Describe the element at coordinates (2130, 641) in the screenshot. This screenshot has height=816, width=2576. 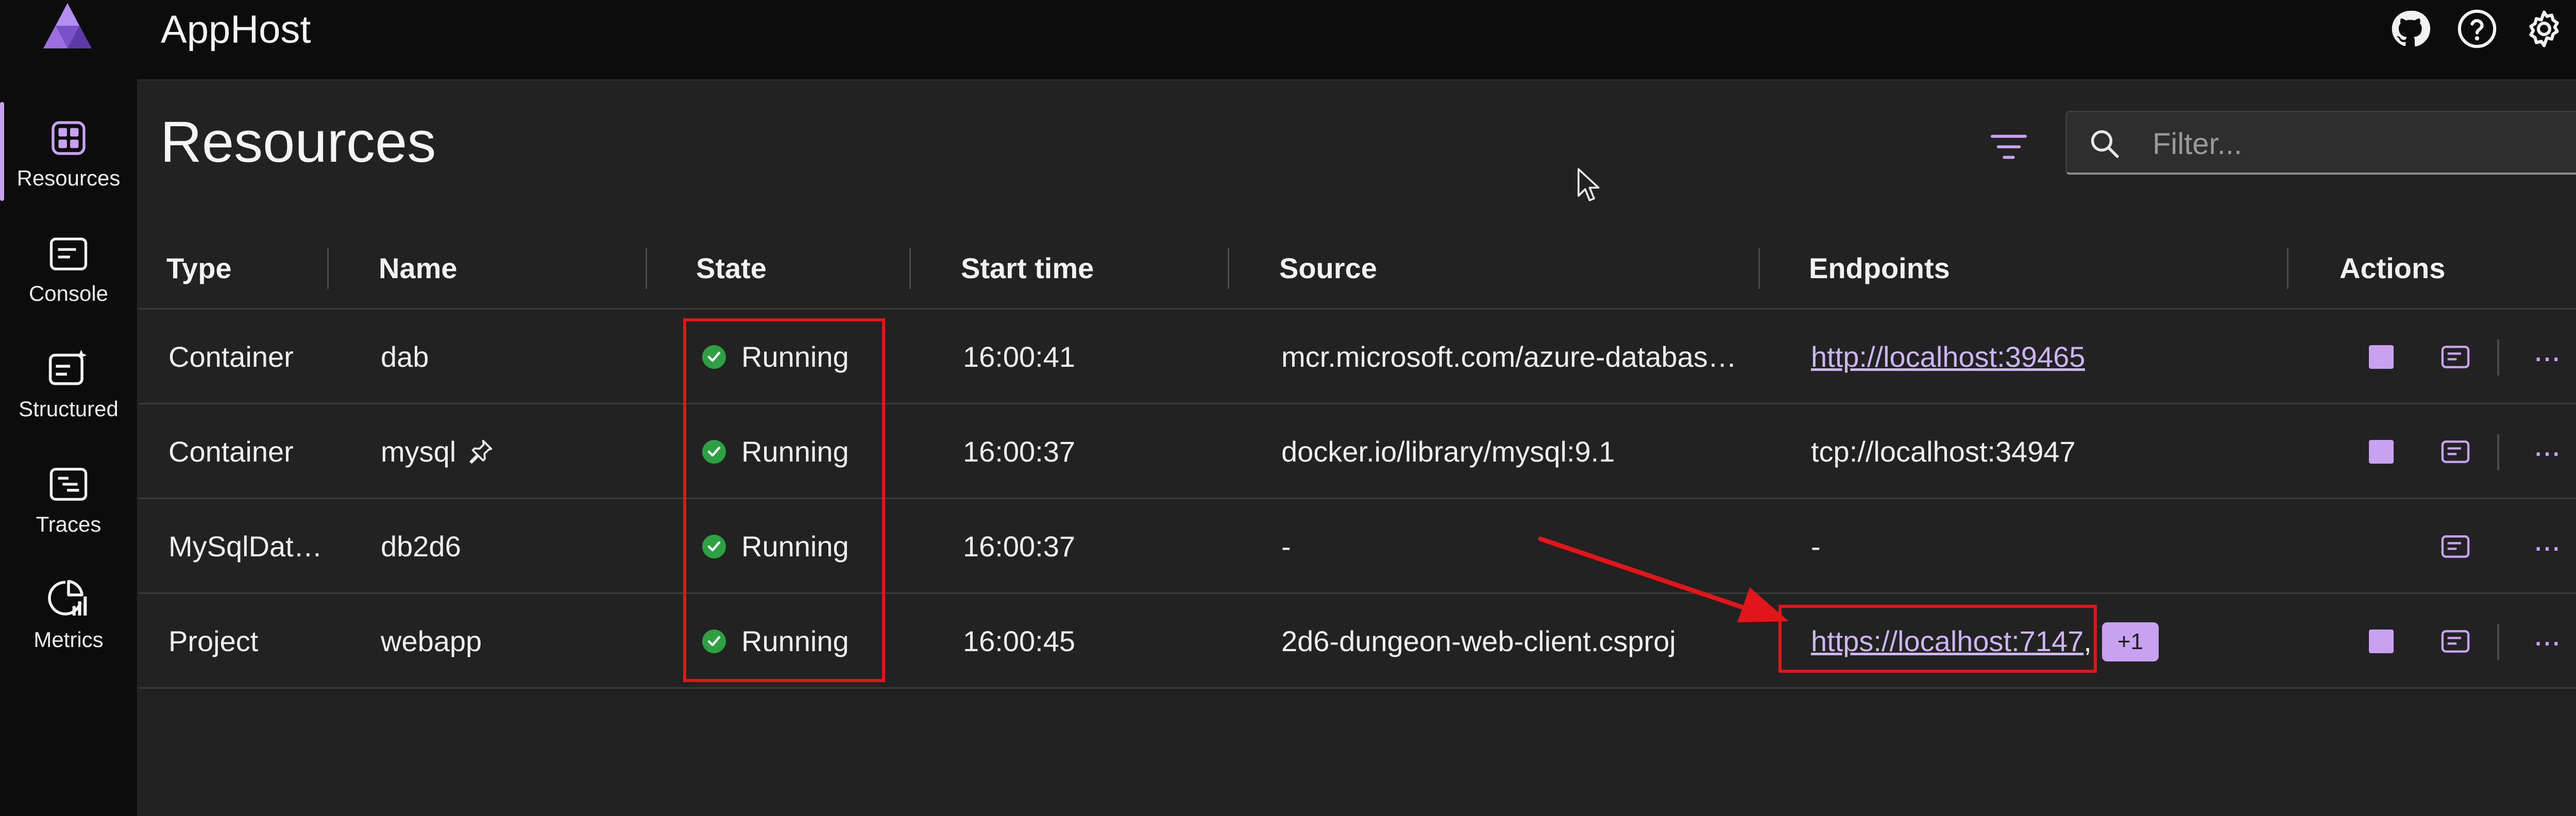
I see `more-endpoints-badge: +1` at that location.